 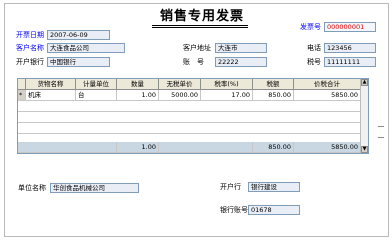 What do you see at coordinates (197, 48) in the screenshot?
I see `customer-address-label: 客户地址` at bounding box center [197, 48].